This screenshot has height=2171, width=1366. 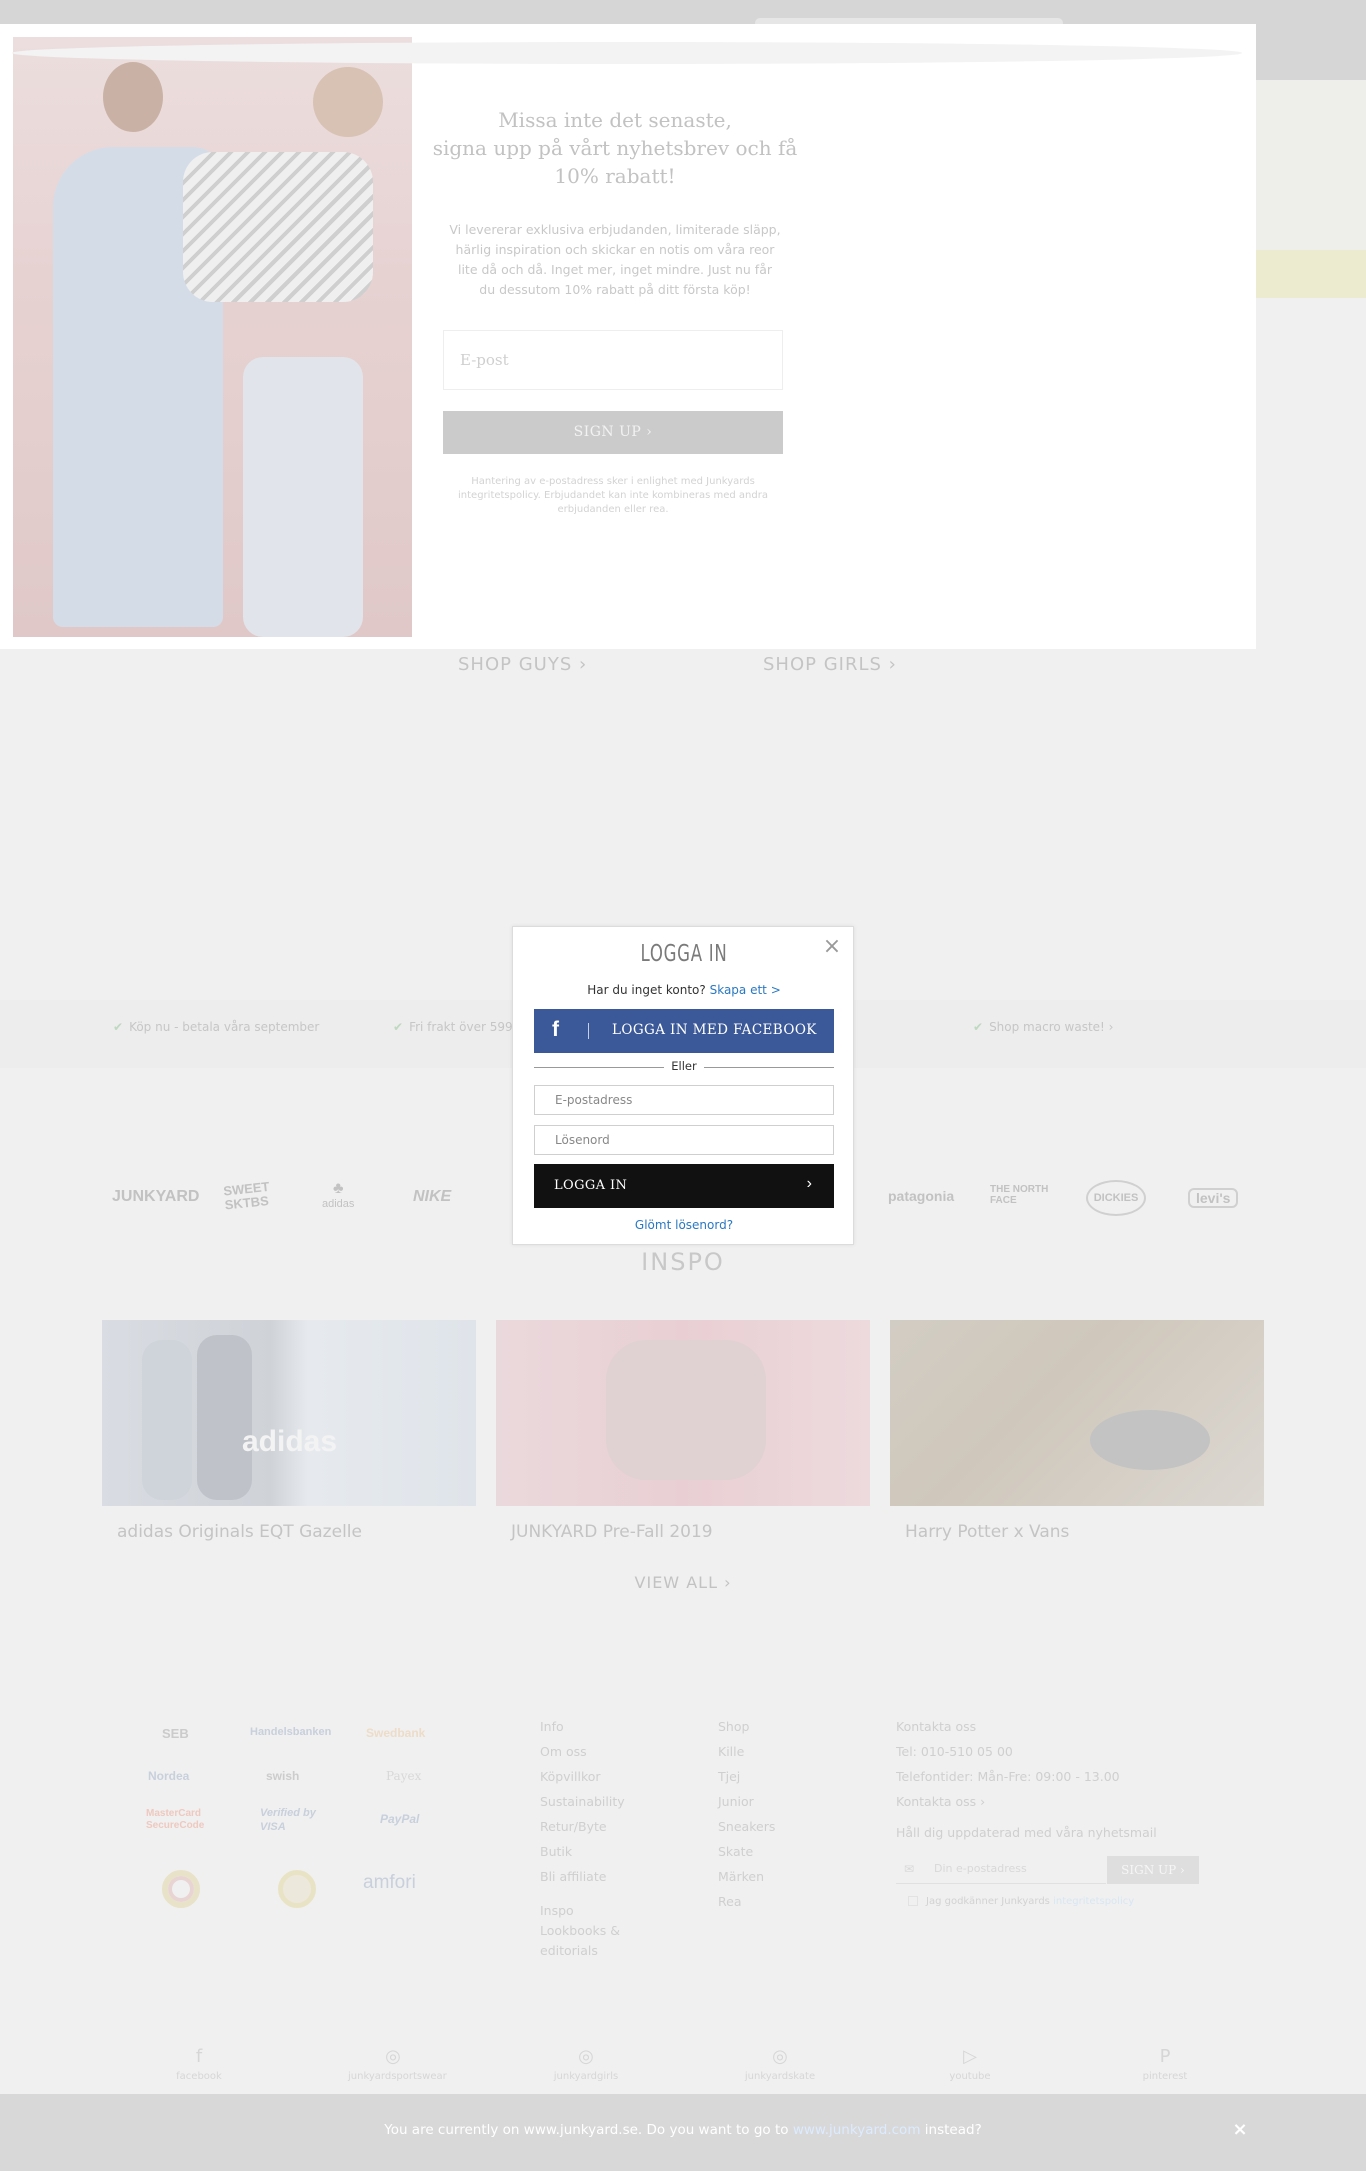 What do you see at coordinates (746, 1776) in the screenshot?
I see `footer-link: Tjej` at bounding box center [746, 1776].